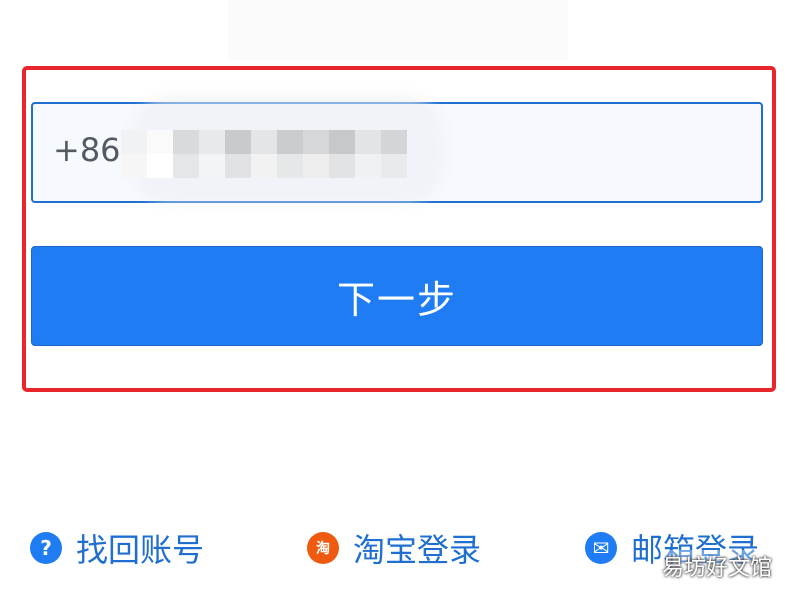 This screenshot has width=800, height=600. Describe the element at coordinates (601, 548) in the screenshot. I see `mail-icon: ✉` at that location.